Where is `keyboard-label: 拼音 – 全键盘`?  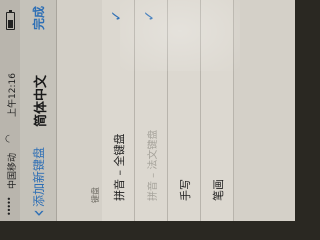
keyboard-label: 拼音 – 全键盘 is located at coordinates (119, 167).